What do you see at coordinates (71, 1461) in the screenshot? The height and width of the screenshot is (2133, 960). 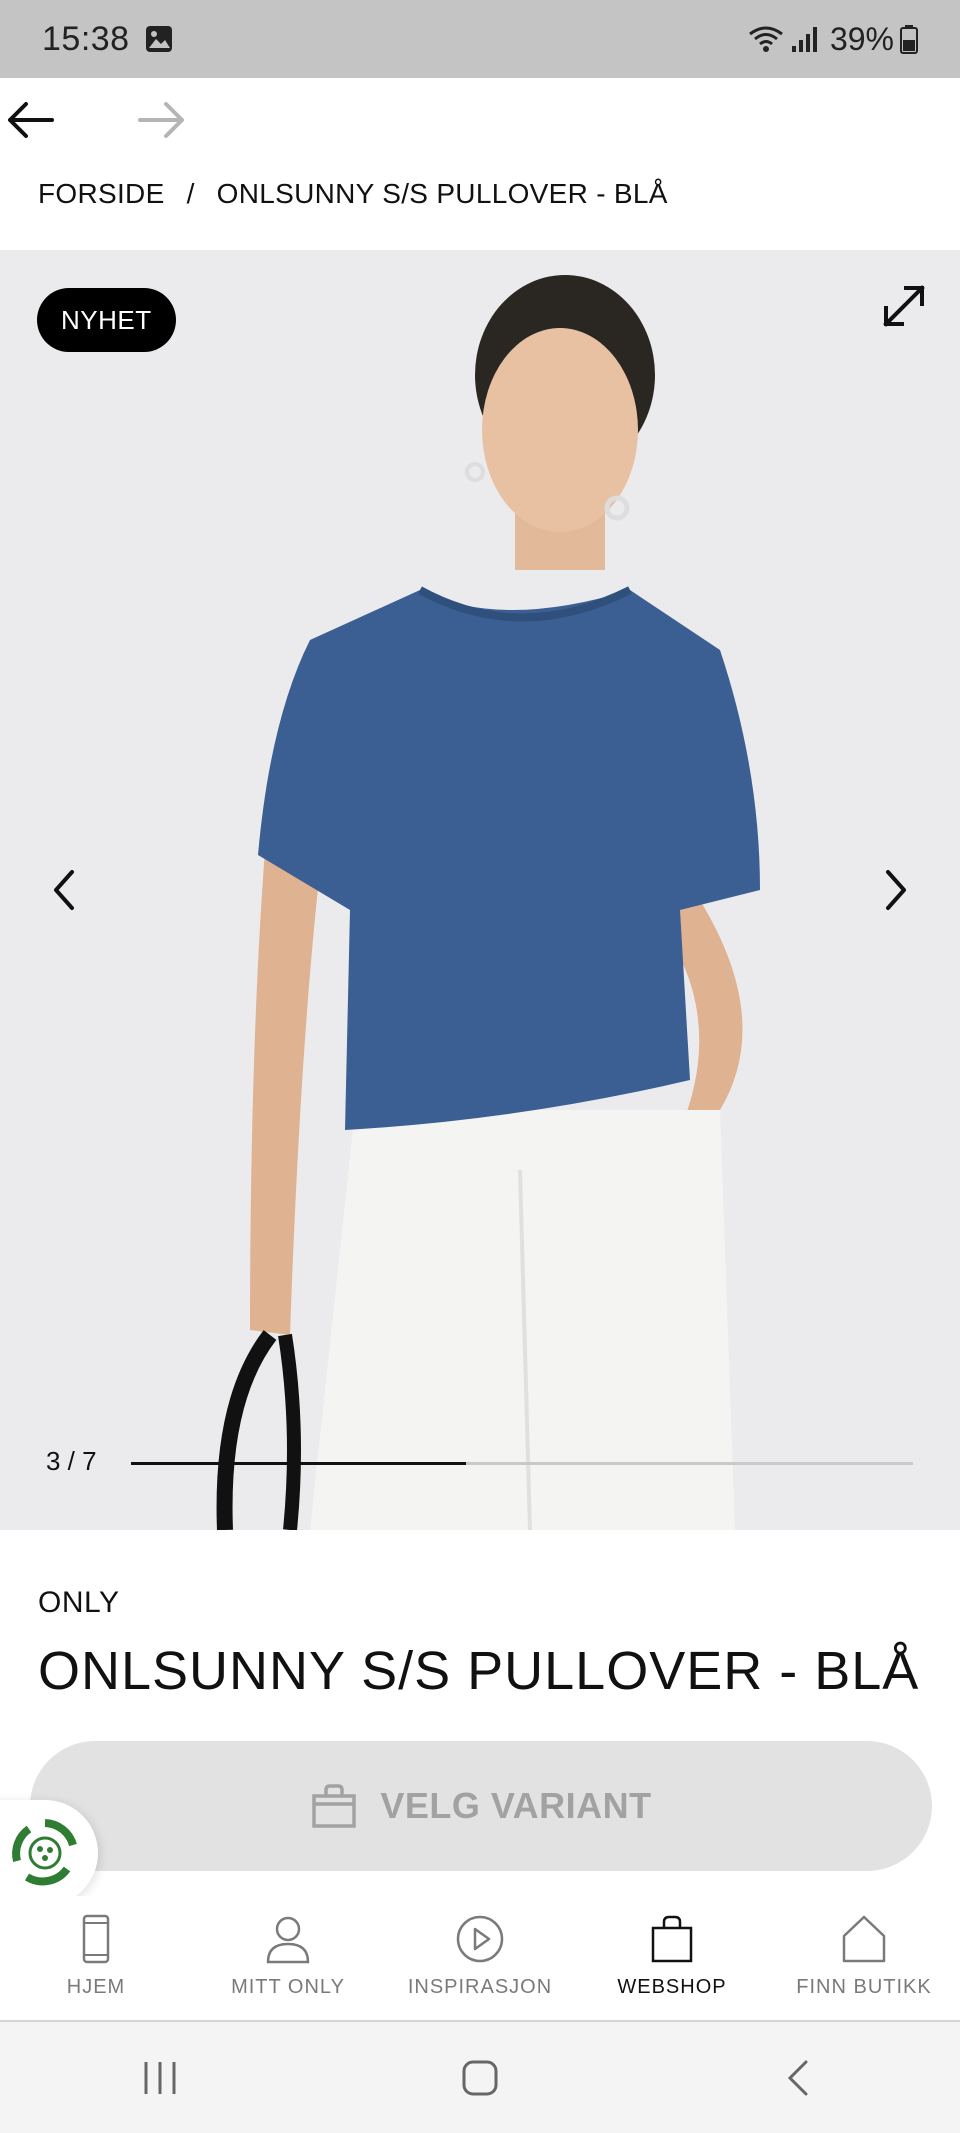 I see `image-counter: 3 / 7` at bounding box center [71, 1461].